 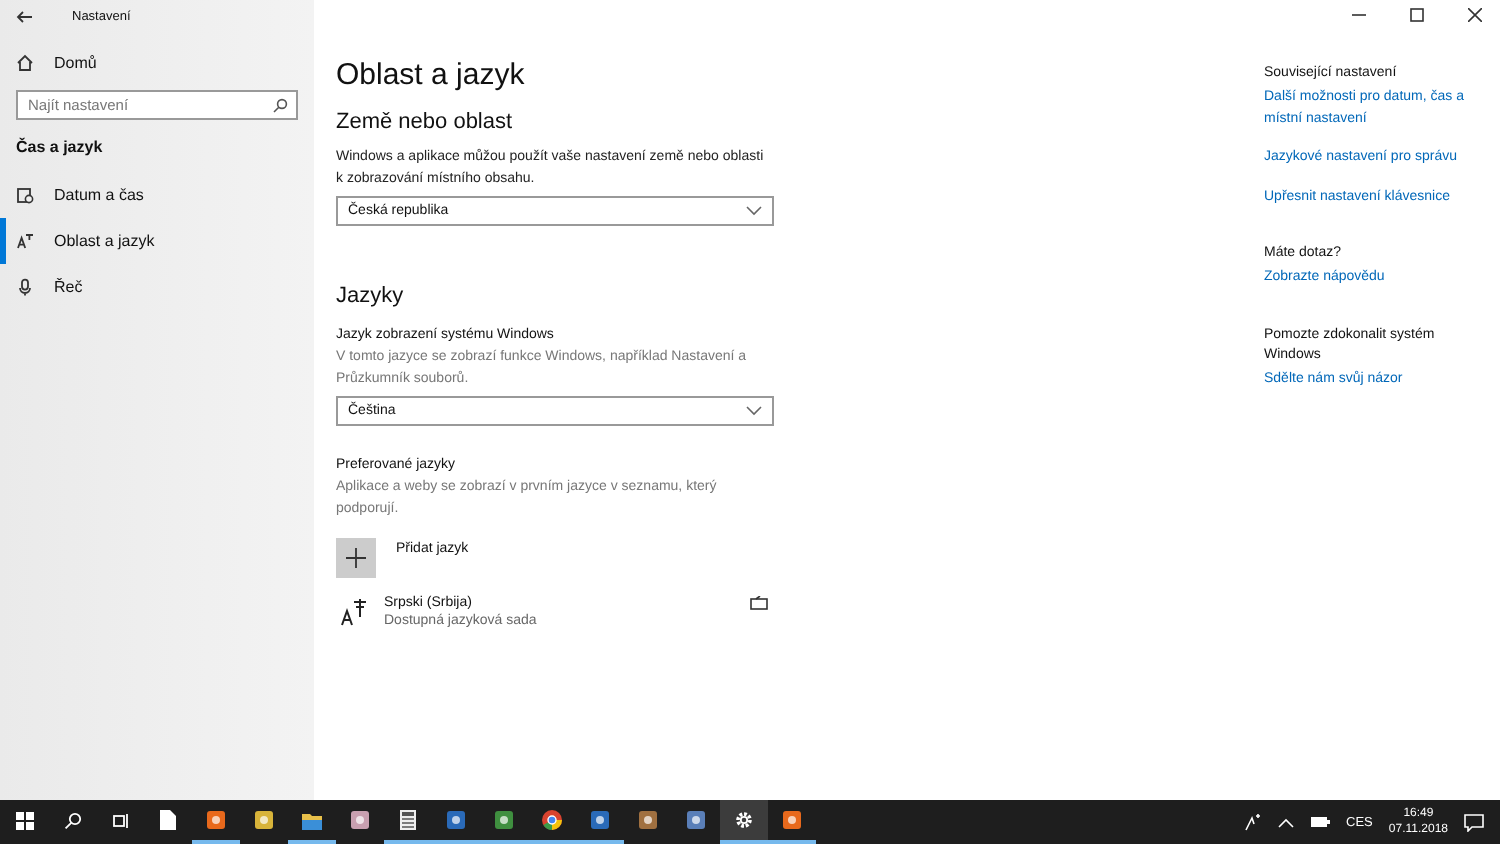 What do you see at coordinates (25, 62) in the screenshot?
I see `home-icon` at bounding box center [25, 62].